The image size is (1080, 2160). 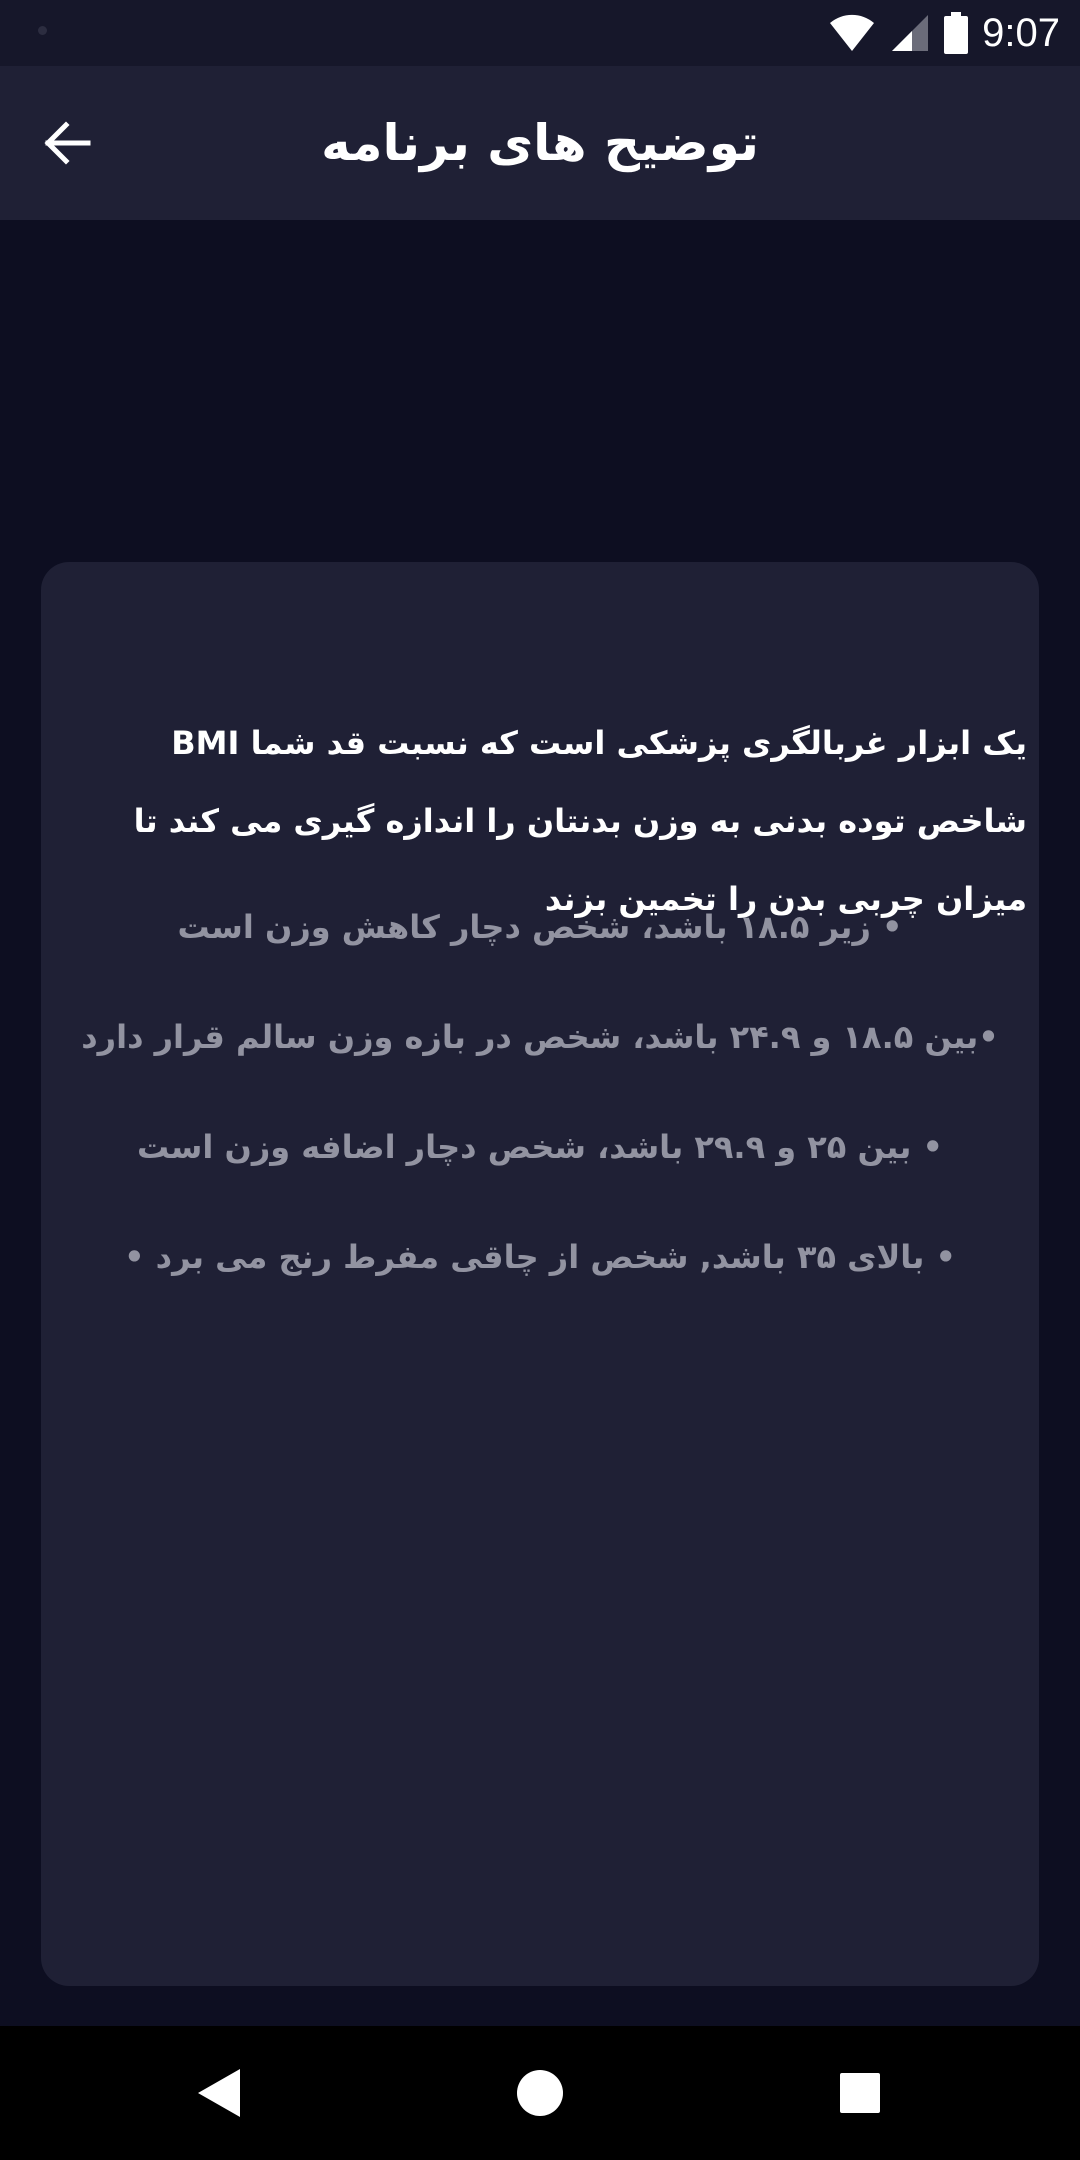 I want to click on nav-recents-button, so click(x=860, y=2093).